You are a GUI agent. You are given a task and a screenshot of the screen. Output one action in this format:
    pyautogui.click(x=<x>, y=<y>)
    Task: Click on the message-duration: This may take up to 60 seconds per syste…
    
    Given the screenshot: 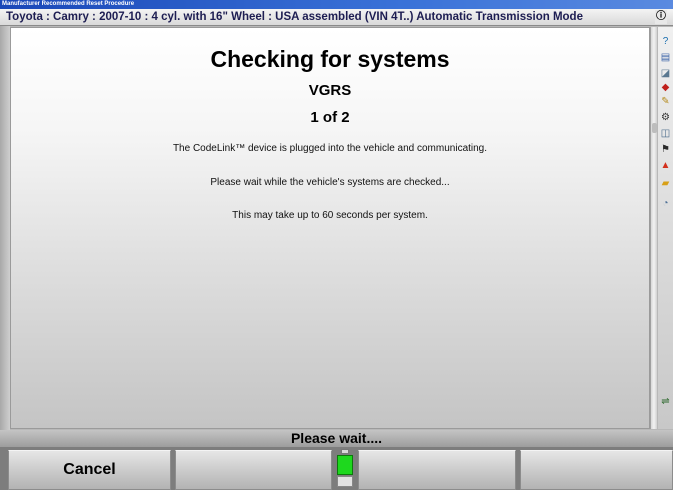 What is the action you would take?
    pyautogui.click(x=330, y=215)
    